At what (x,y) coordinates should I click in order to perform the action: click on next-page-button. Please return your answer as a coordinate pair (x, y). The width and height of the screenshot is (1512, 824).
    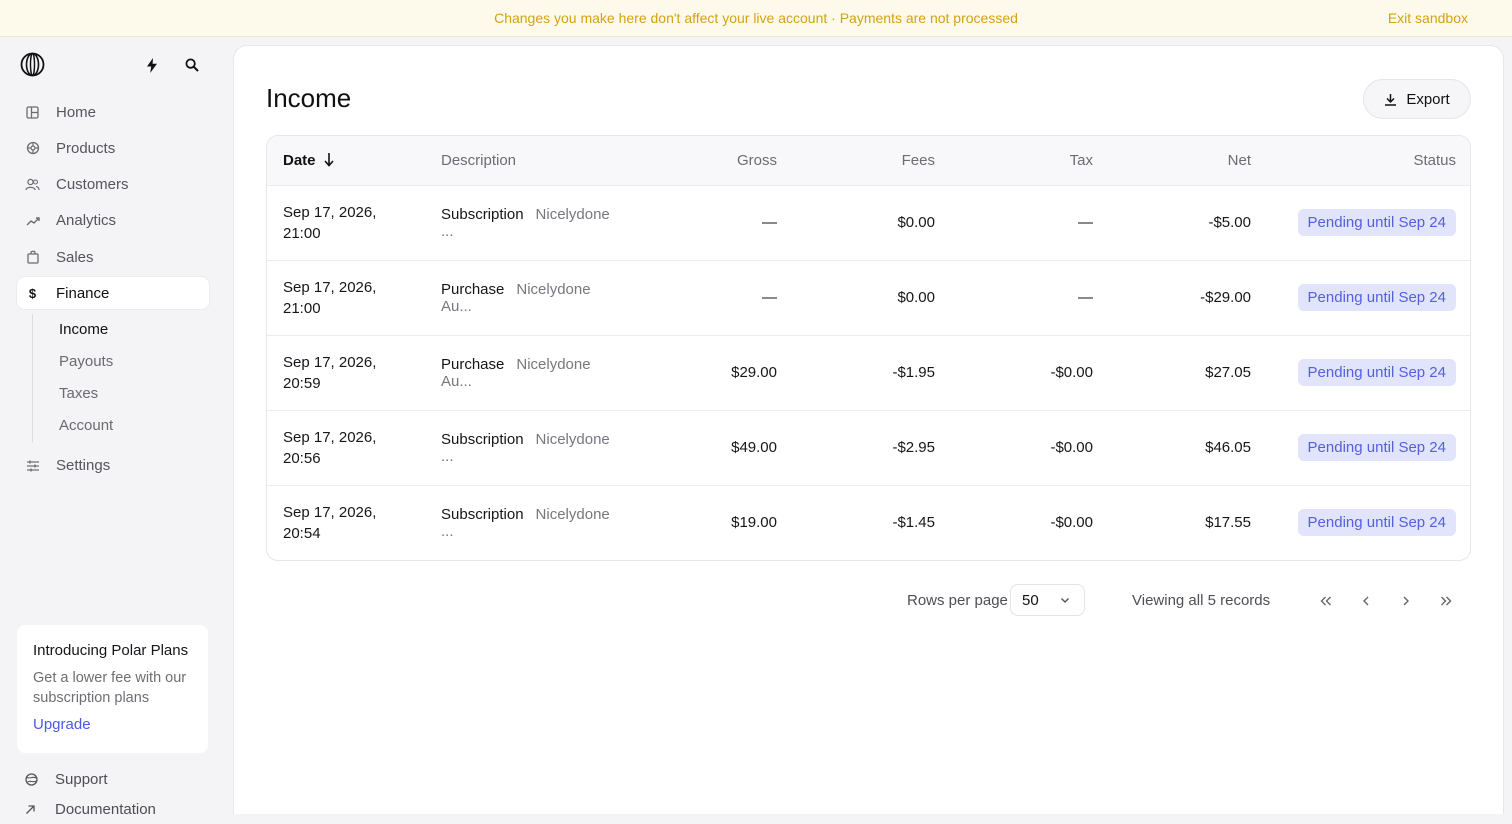
    Looking at the image, I should click on (1406, 601).